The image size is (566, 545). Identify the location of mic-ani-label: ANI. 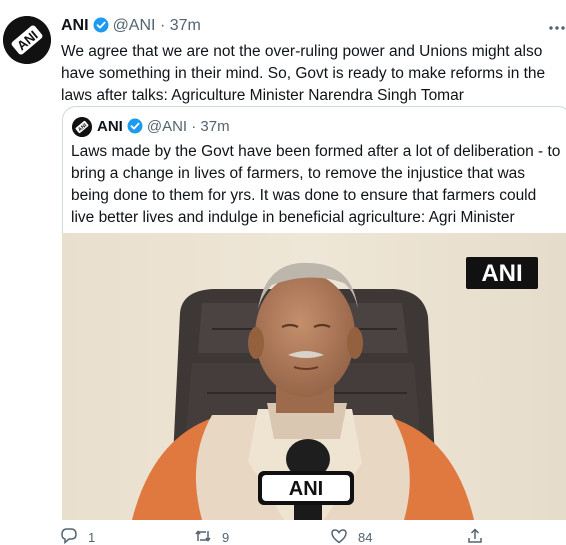
(306, 489).